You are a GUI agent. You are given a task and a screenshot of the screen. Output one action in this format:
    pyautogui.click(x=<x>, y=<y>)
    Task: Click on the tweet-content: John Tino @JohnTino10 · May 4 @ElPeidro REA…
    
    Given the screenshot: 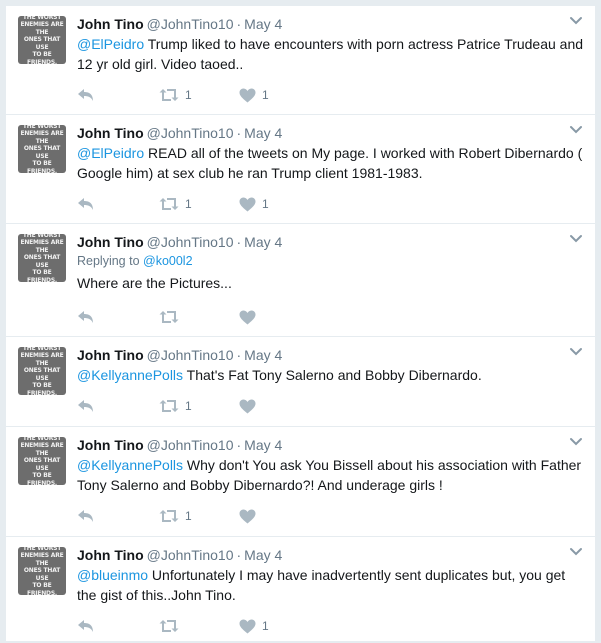 What is the action you would take?
    pyautogui.click(x=331, y=153)
    